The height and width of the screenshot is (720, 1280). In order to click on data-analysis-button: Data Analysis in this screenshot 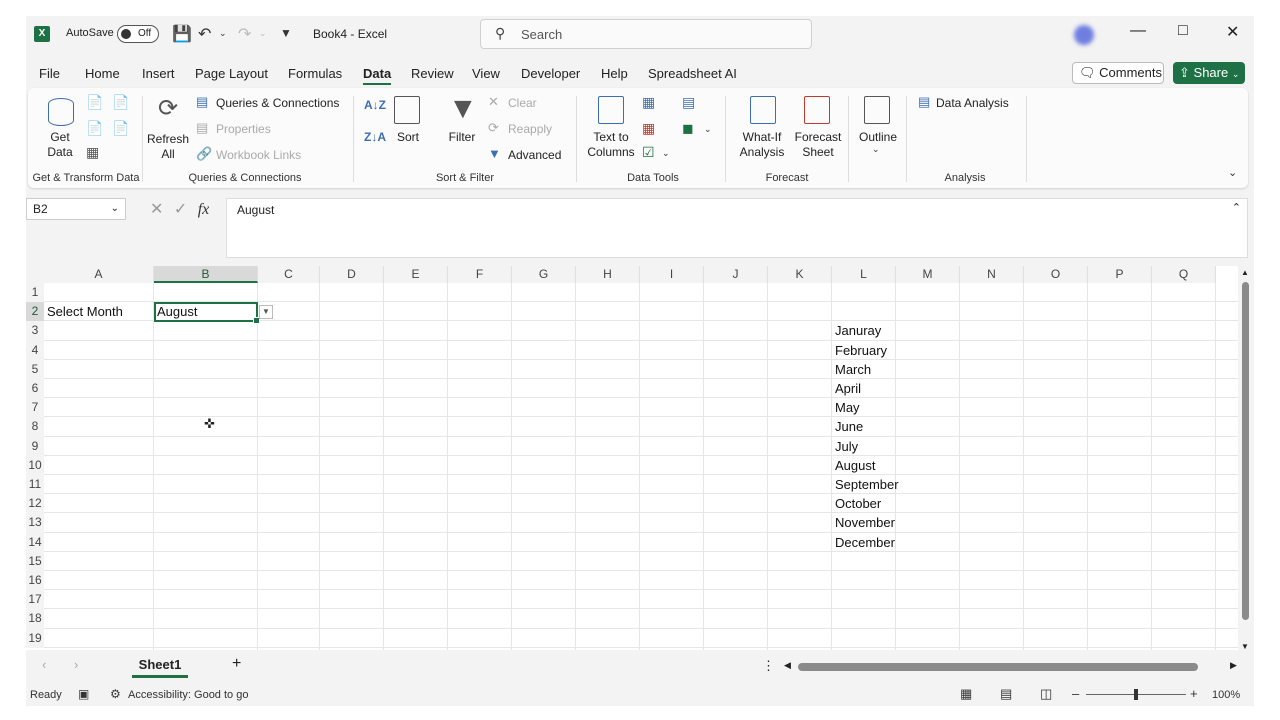, I will do `click(972, 103)`.